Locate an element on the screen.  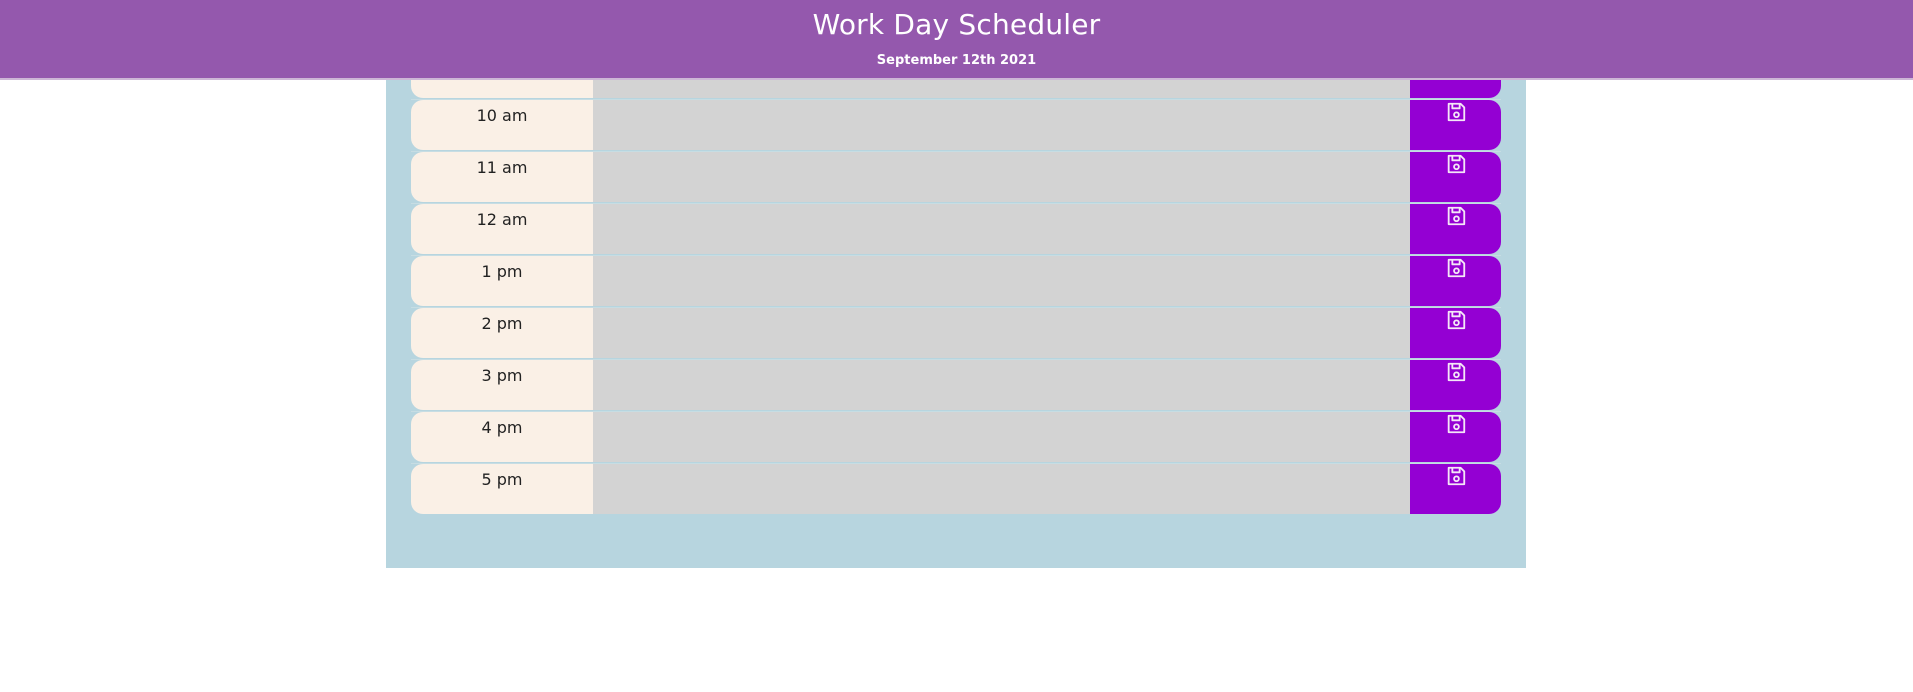
hour-label: 2 pm is located at coordinates (502, 333).